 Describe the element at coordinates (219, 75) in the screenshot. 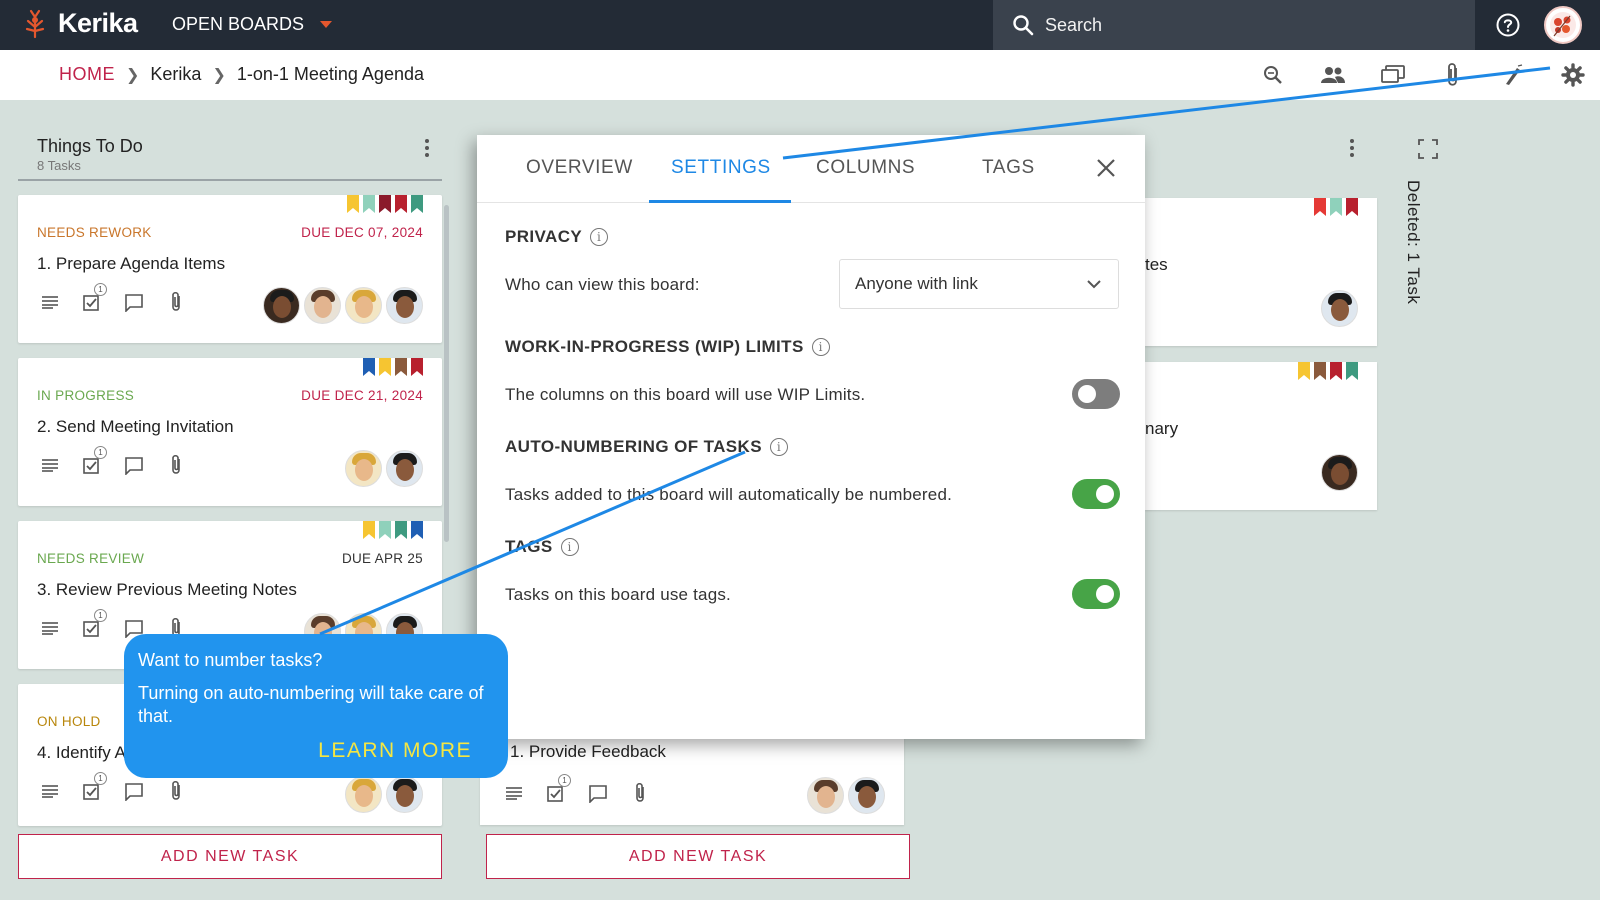

I see `chevron-right-icon: ❯` at that location.